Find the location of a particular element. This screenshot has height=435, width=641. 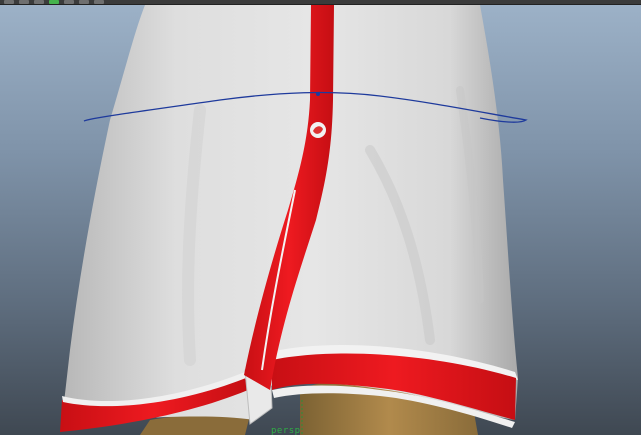

emblem-icon is located at coordinates (318, 130).